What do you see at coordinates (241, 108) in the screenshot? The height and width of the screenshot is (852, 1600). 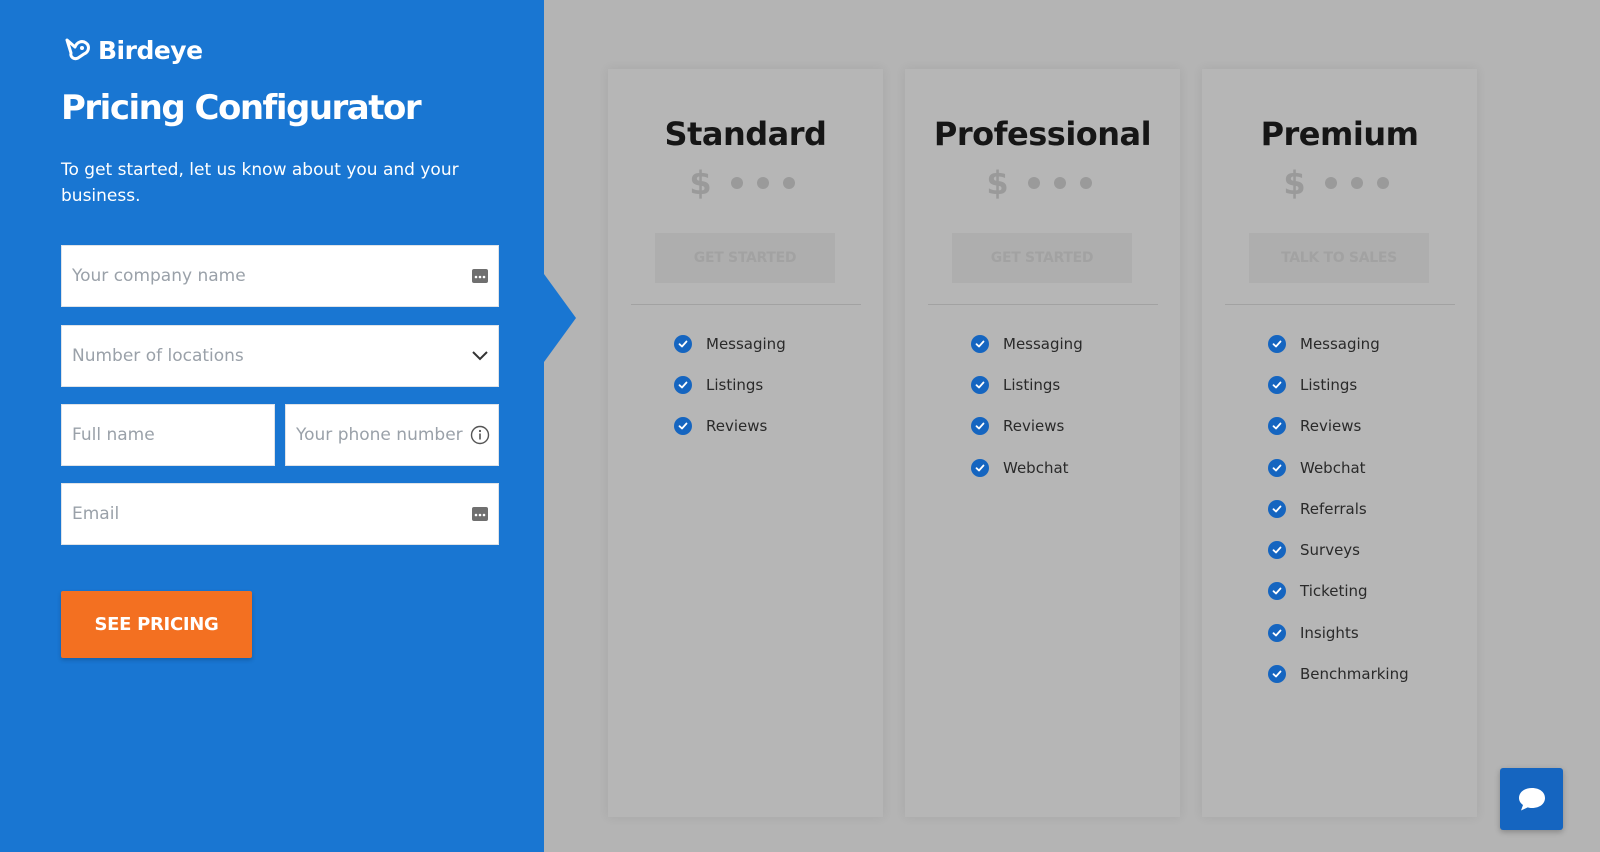 I see `page-title: Pricing Configurator` at bounding box center [241, 108].